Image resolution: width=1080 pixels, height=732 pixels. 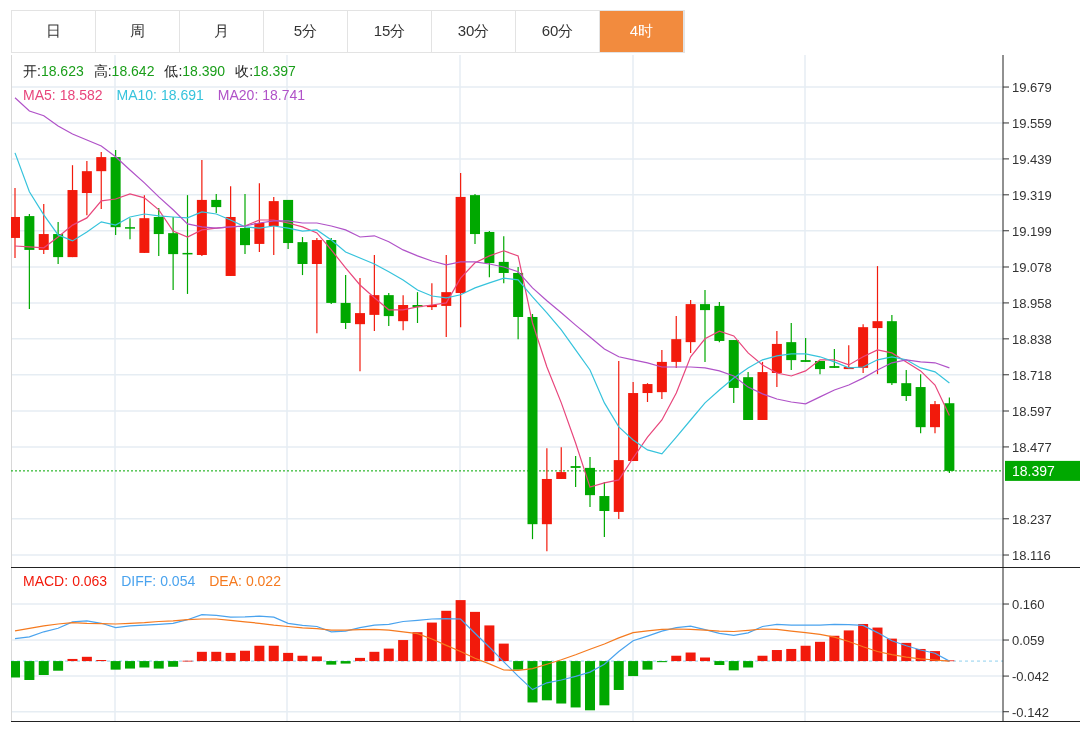 What do you see at coordinates (1032, 195) in the screenshot?
I see `axis-tick-label: 19.319` at bounding box center [1032, 195].